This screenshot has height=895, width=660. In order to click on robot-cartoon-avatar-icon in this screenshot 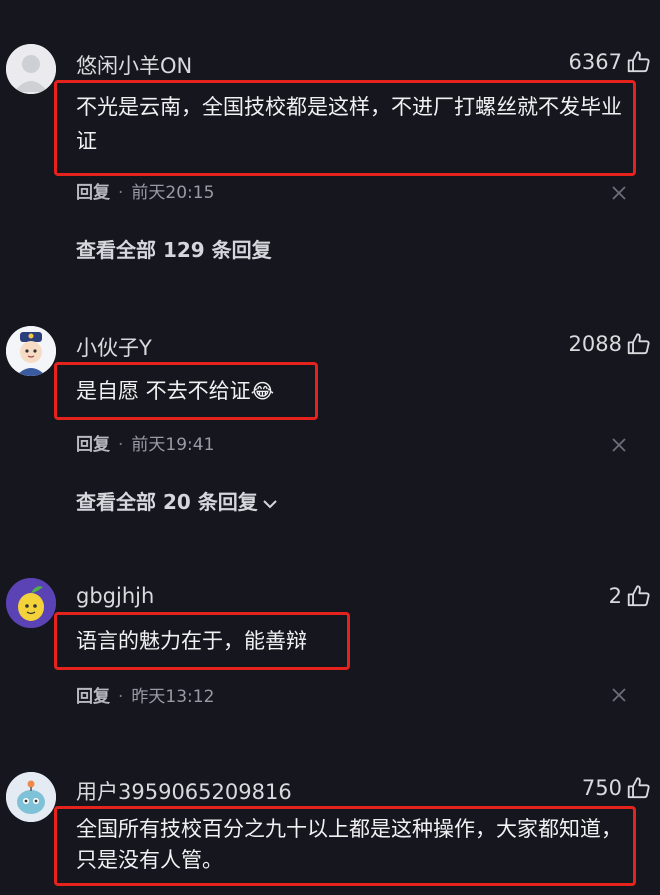, I will do `click(31, 797)`.